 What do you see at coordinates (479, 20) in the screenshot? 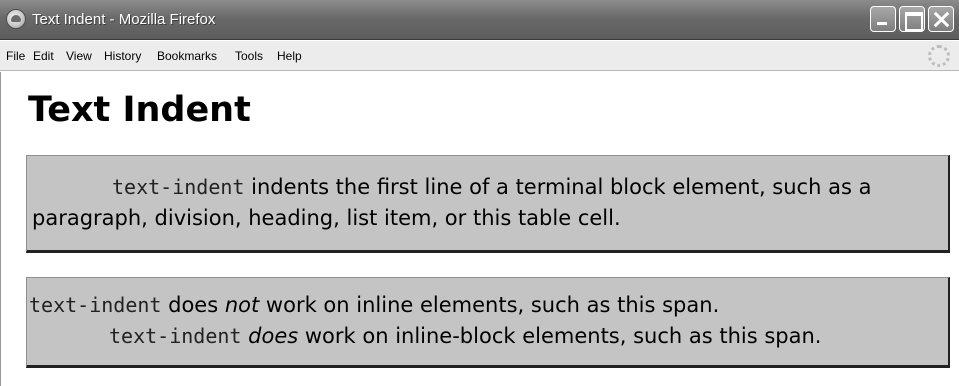
I see `title-bar: Text Indent - Mozilla Firefox` at bounding box center [479, 20].